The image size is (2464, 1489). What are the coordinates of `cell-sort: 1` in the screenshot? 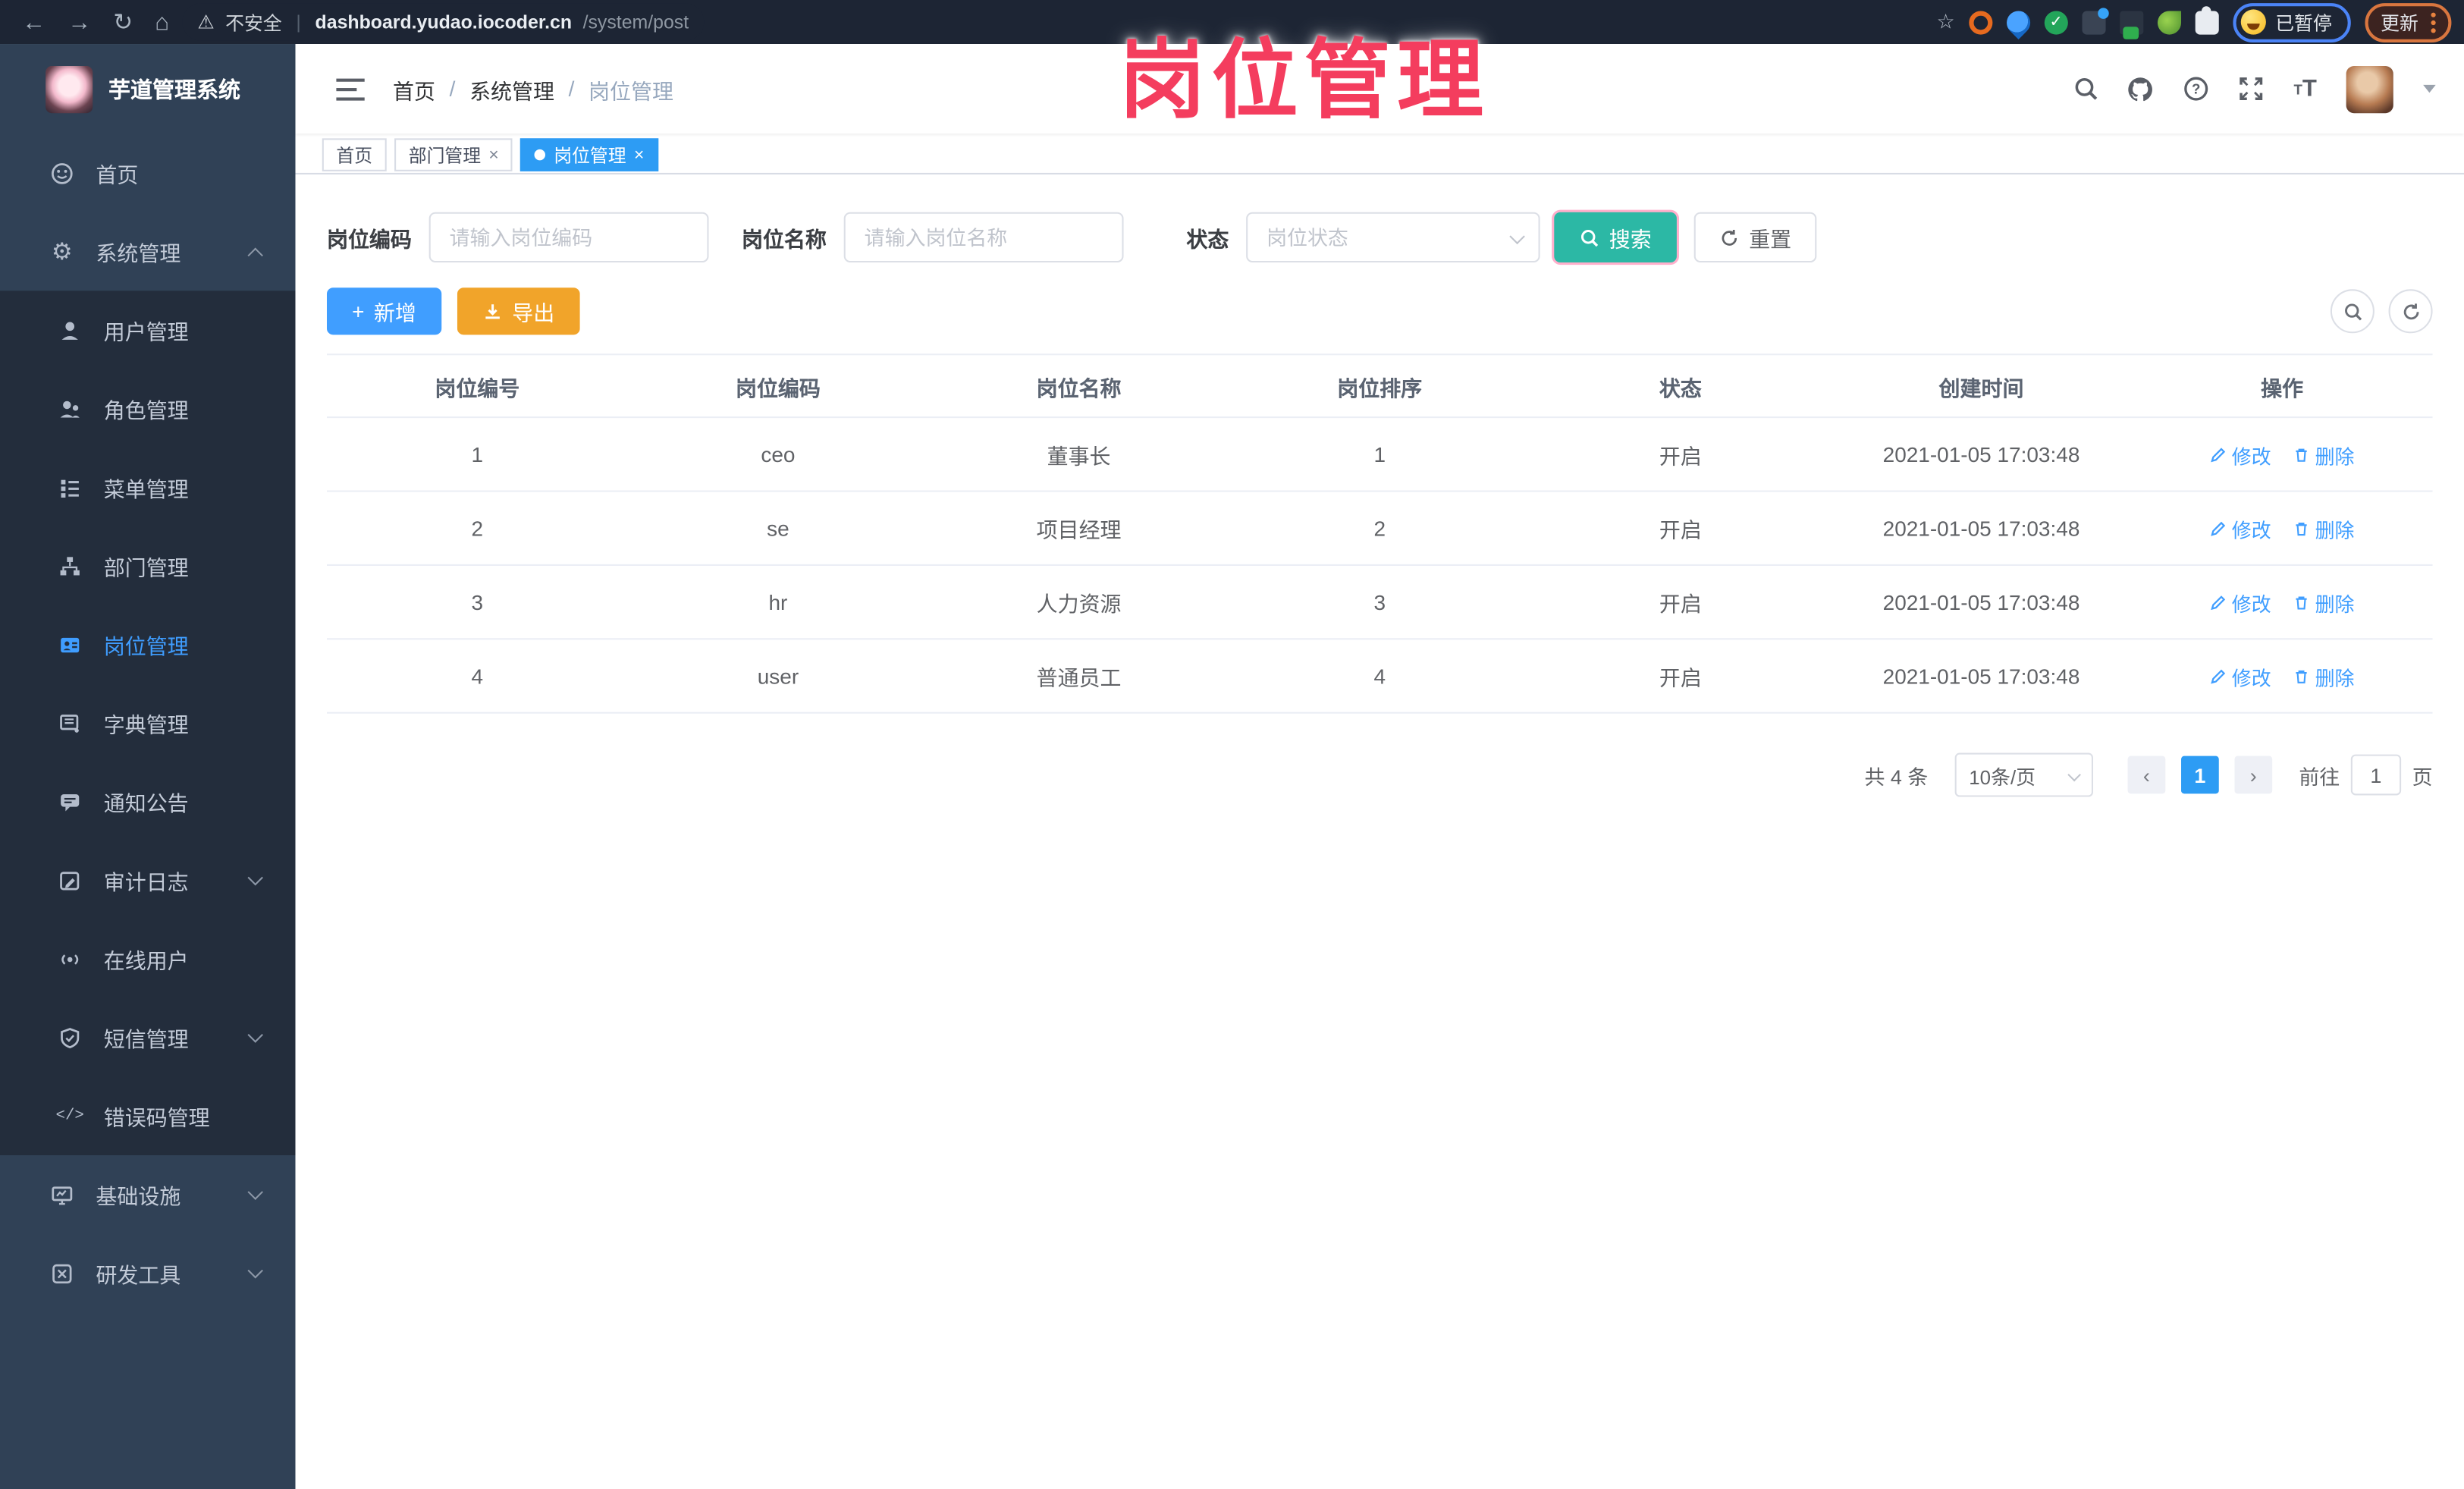 It's located at (1380, 454).